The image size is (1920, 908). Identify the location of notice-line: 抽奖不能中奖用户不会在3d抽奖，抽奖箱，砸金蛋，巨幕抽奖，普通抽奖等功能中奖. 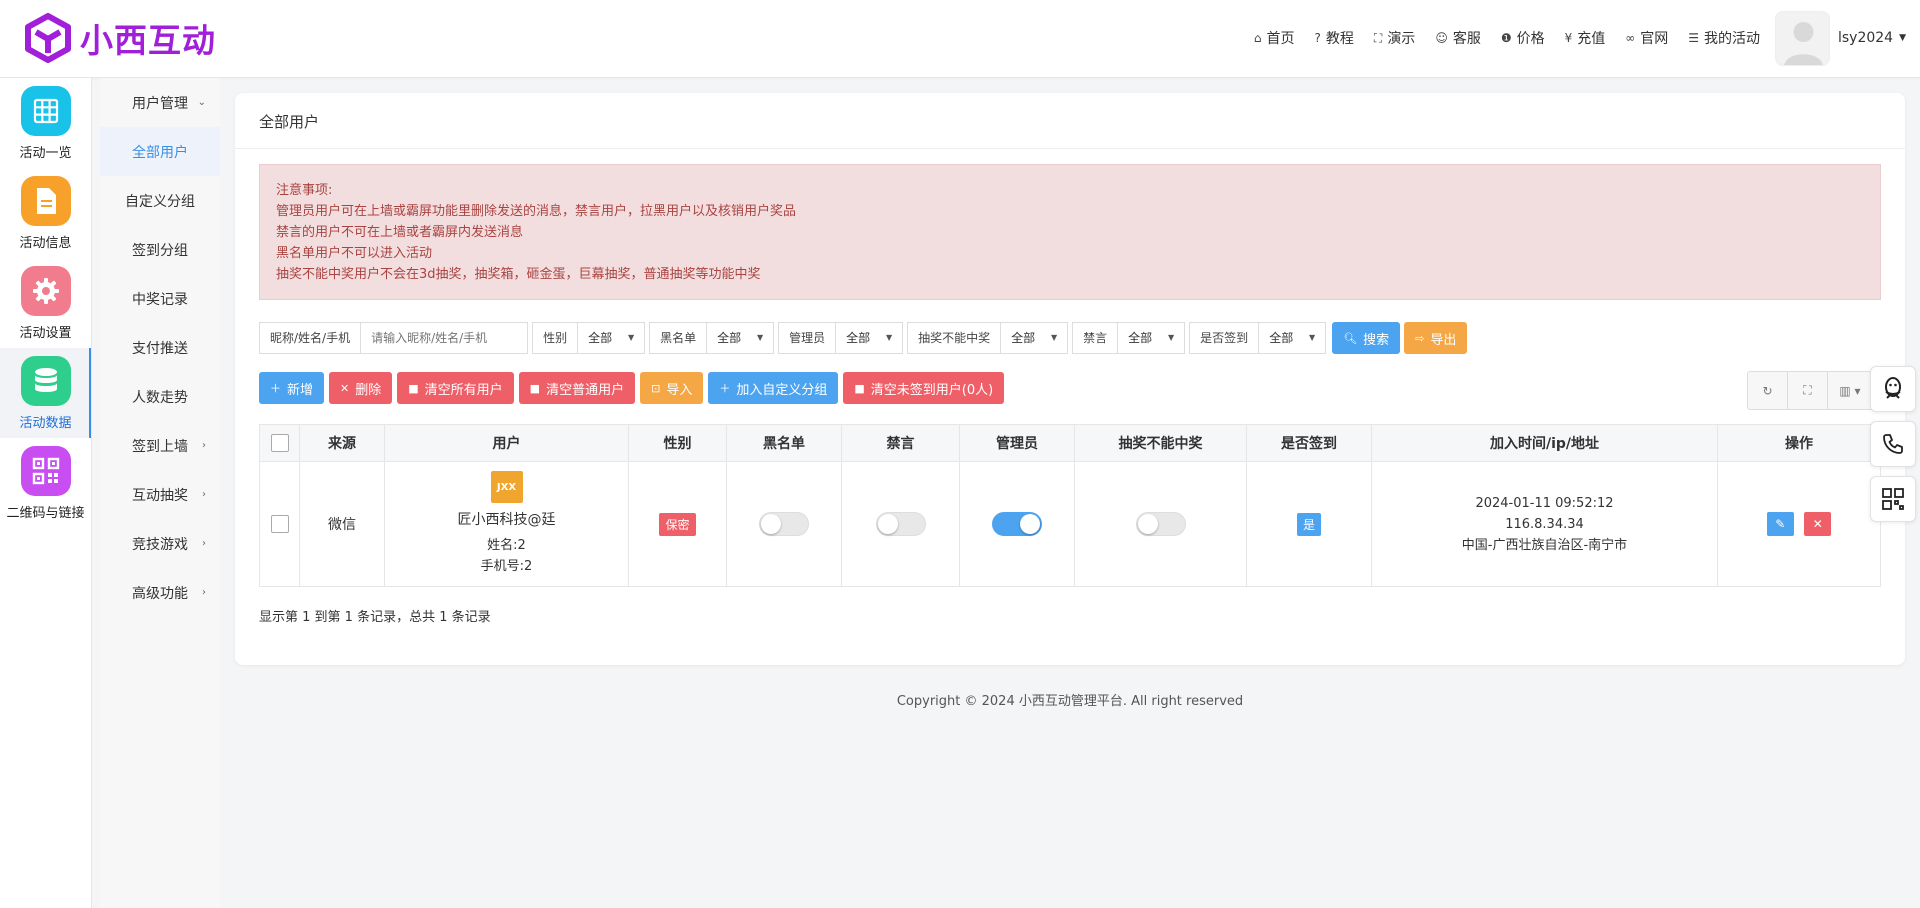
(518, 274).